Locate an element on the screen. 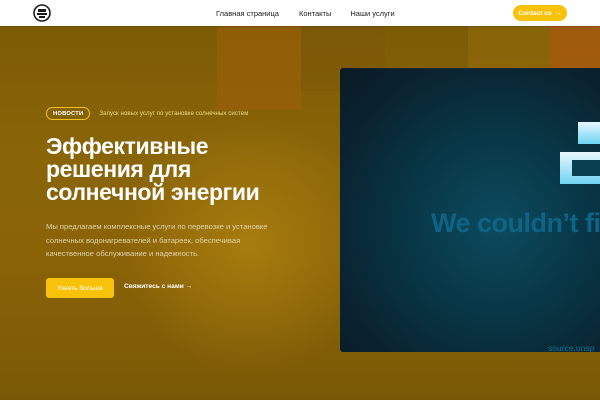  contact-us-label: Contact us is located at coordinates (535, 13).